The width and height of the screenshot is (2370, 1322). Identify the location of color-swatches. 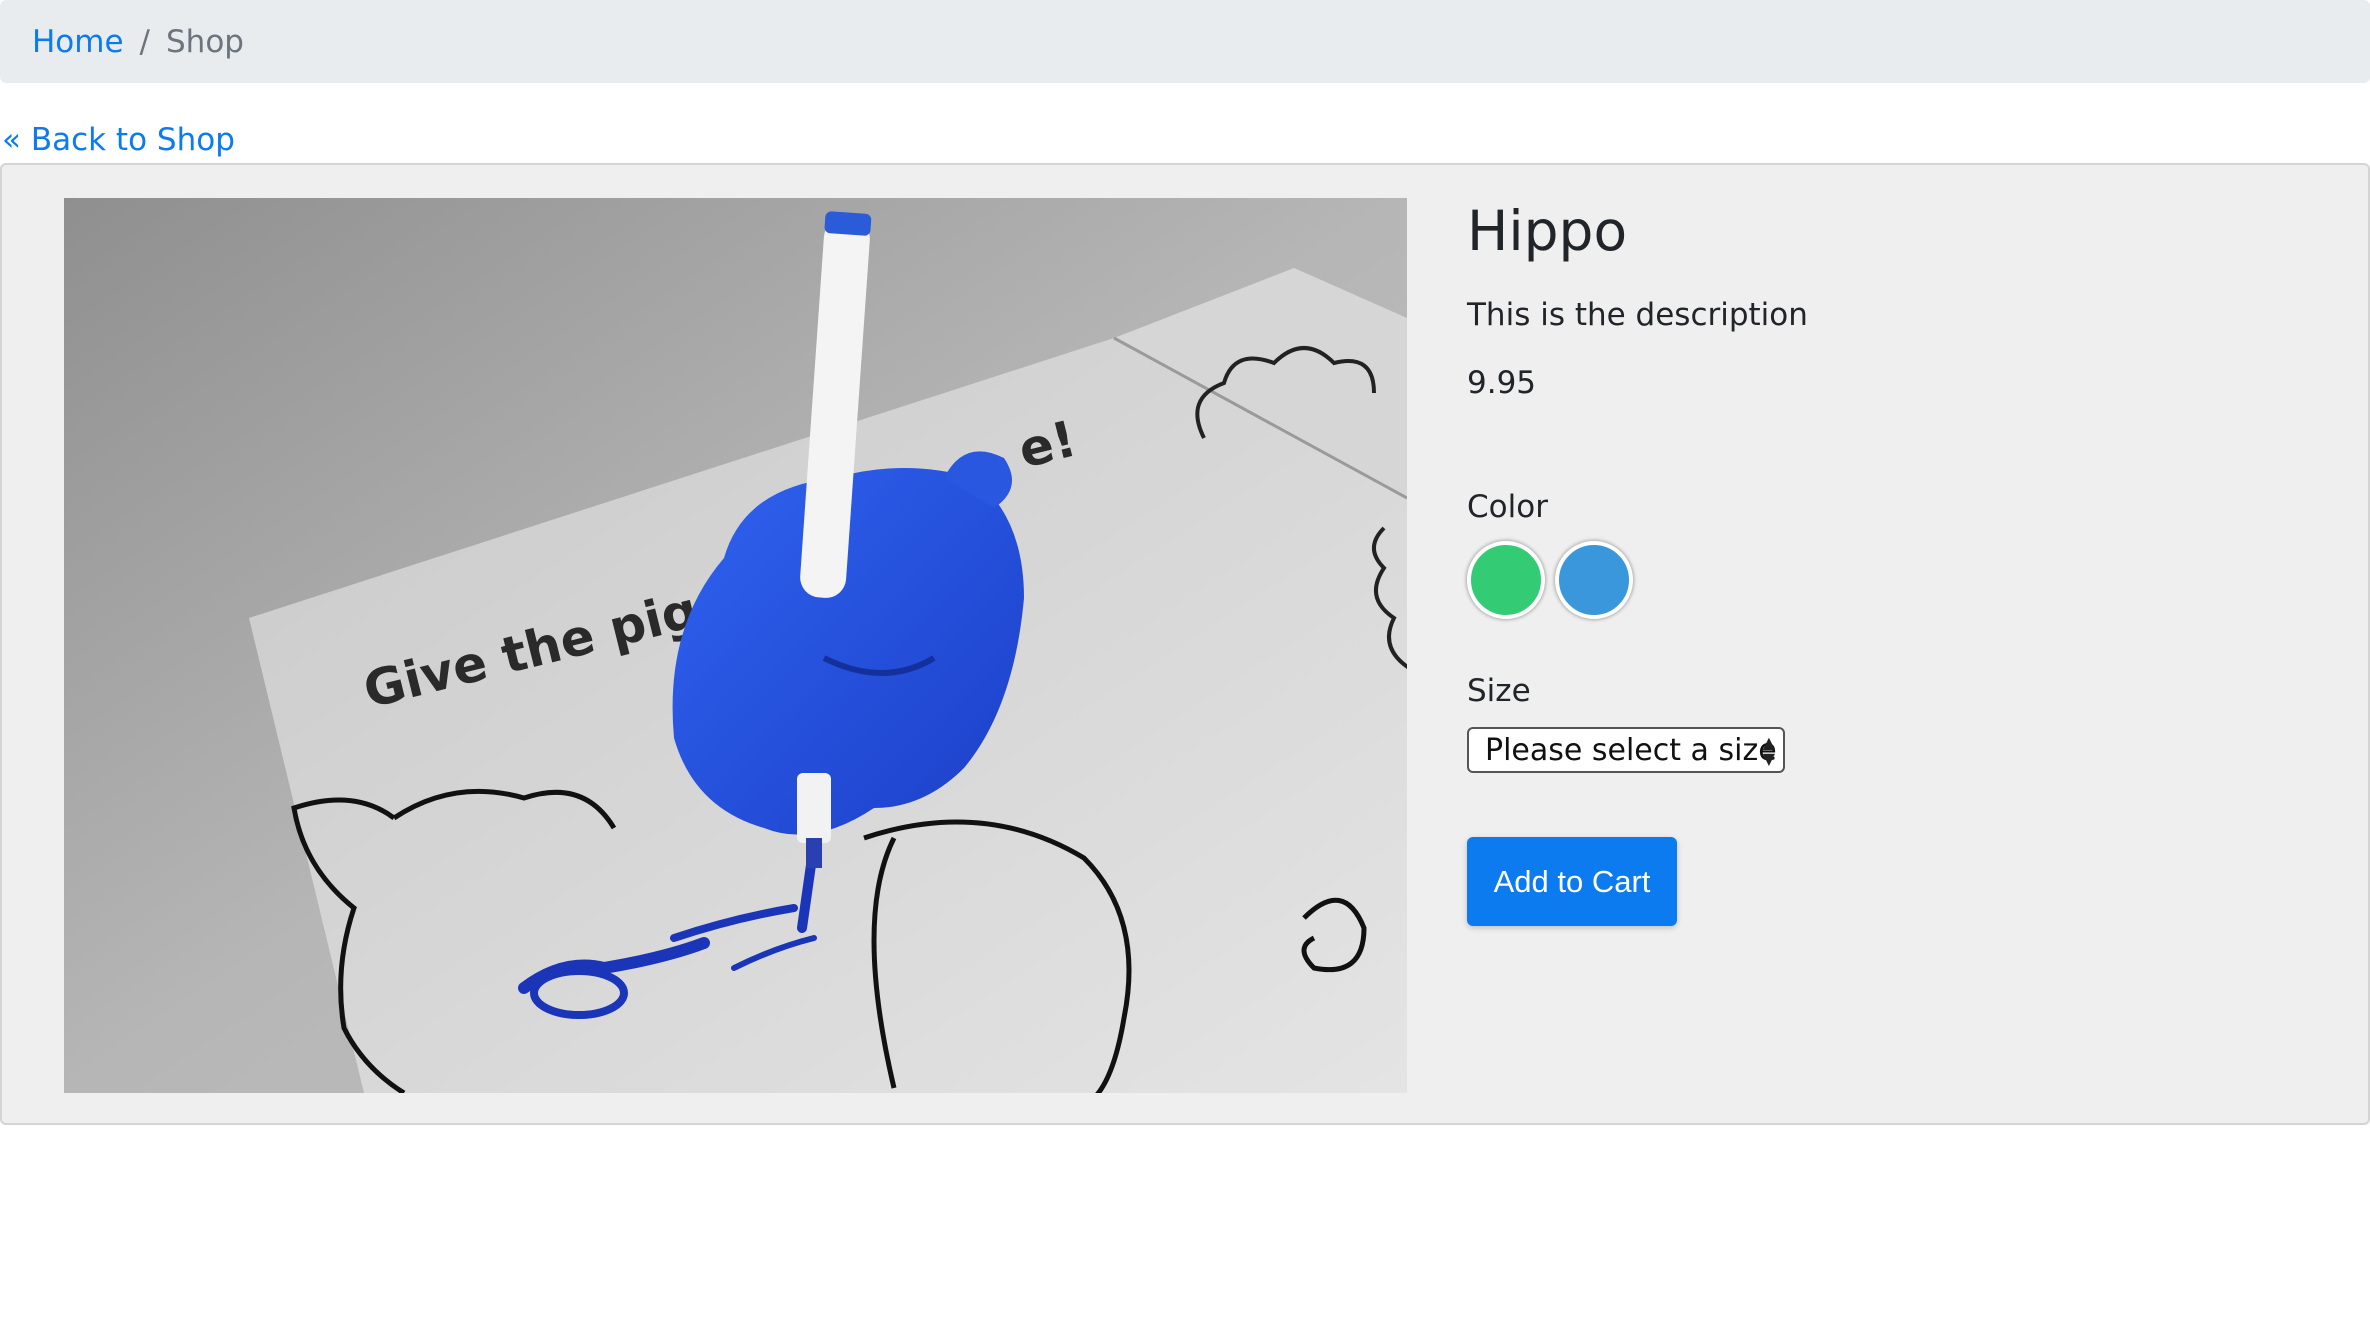
(1637, 580).